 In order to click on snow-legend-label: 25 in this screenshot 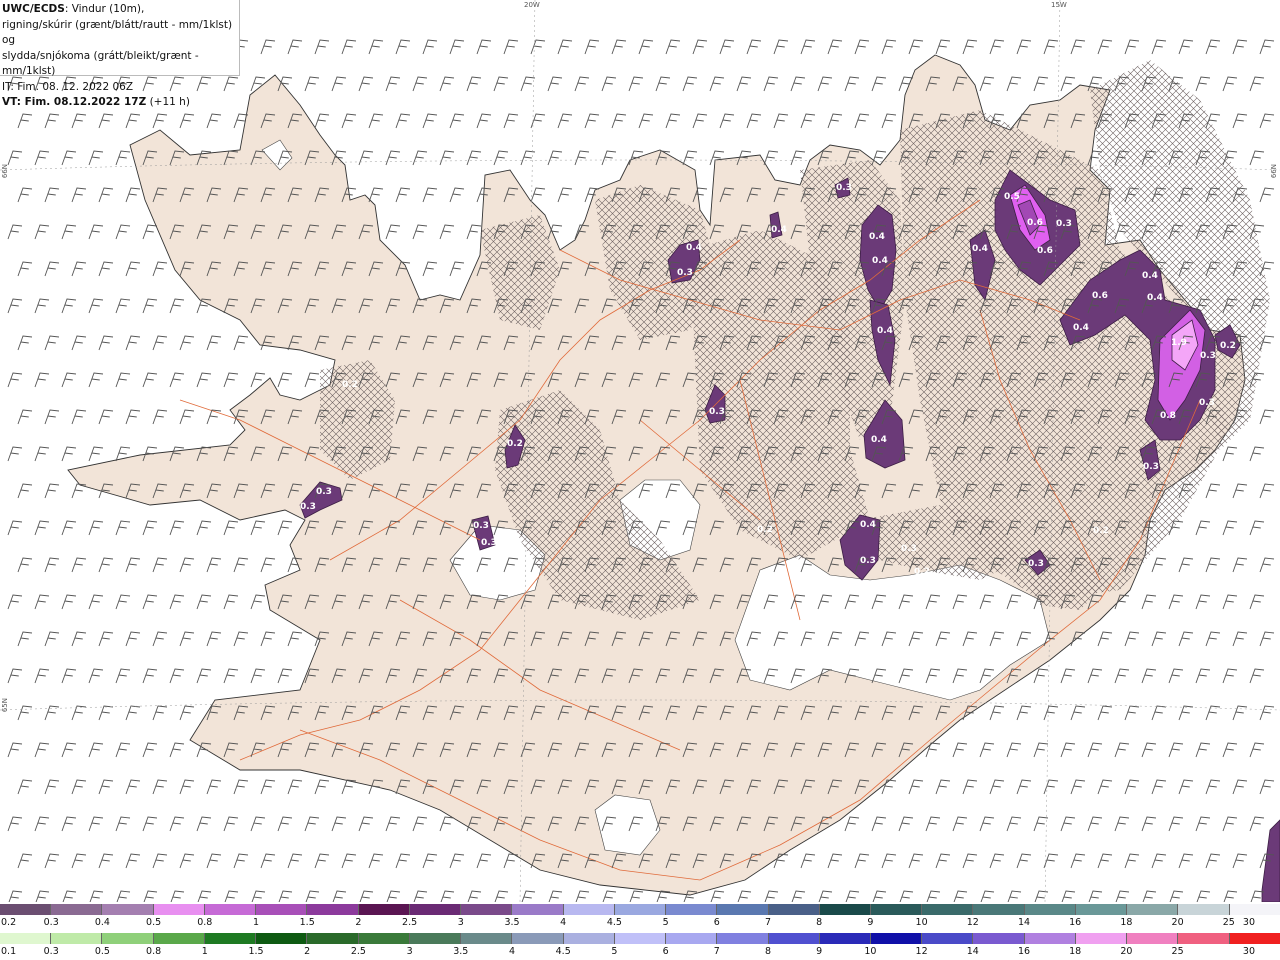, I will do `click(1228, 922)`.